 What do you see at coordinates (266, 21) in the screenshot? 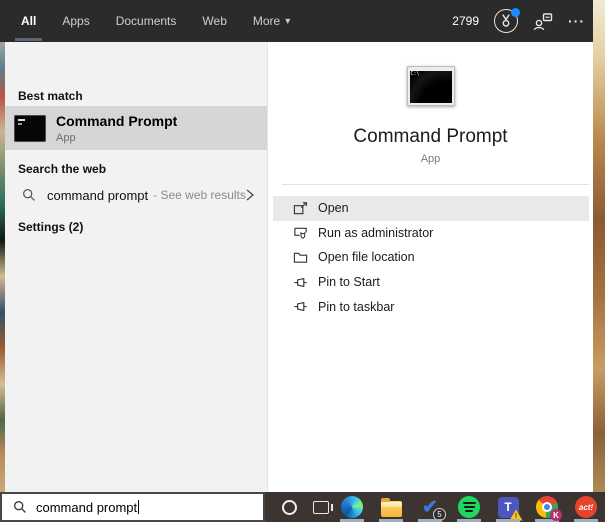
I see `tab-more-label: More` at bounding box center [266, 21].